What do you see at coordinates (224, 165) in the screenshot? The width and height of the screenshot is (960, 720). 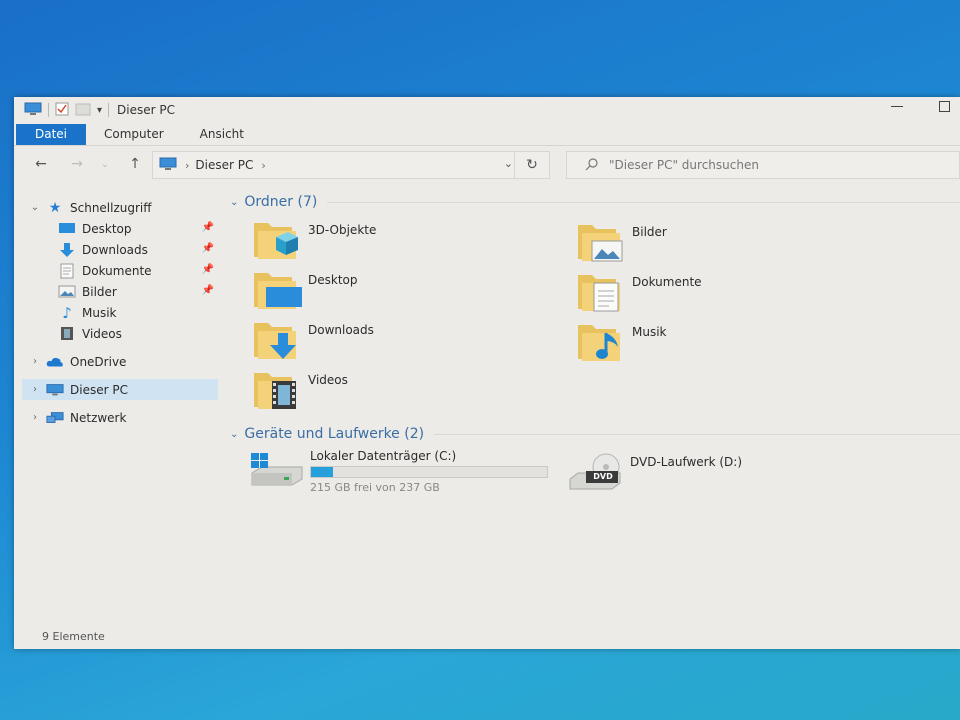 I see `breadcrumb-this-pc: Dieser PC` at bounding box center [224, 165].